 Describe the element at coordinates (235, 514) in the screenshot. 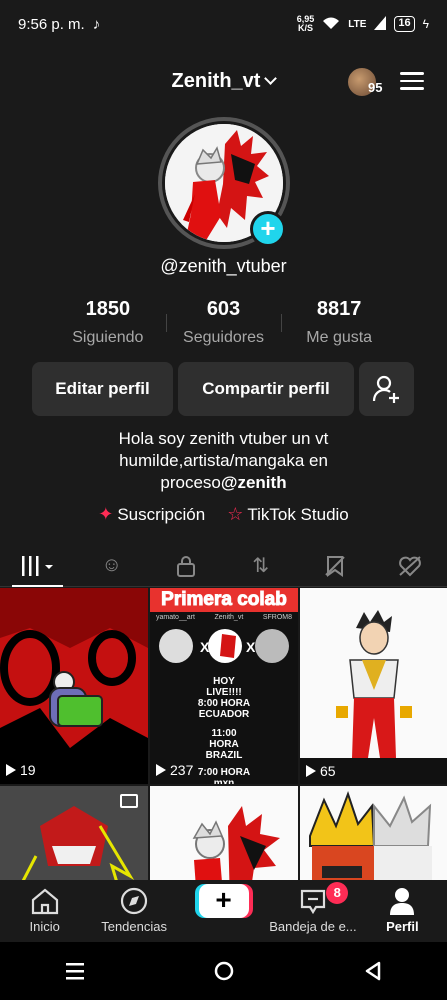

I see `studio-icon: ☆` at that location.